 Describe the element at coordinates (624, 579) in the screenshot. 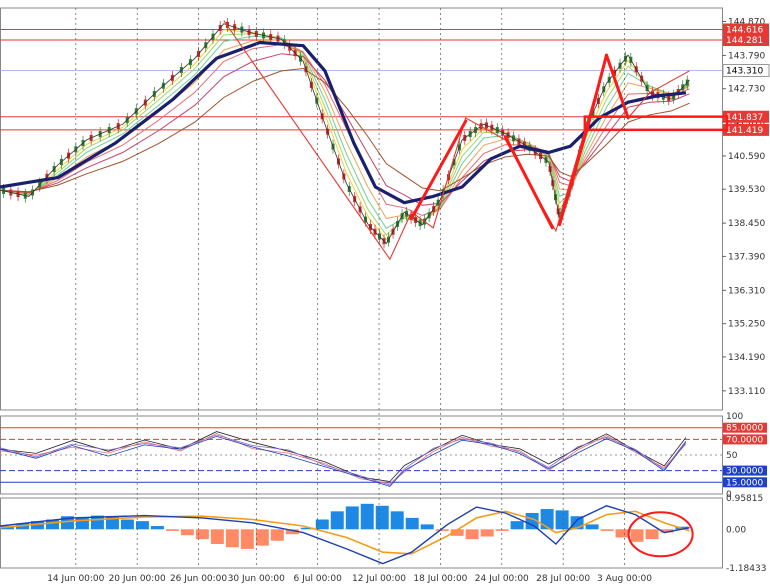

I see `time-label: 3 Aug 00:00` at that location.